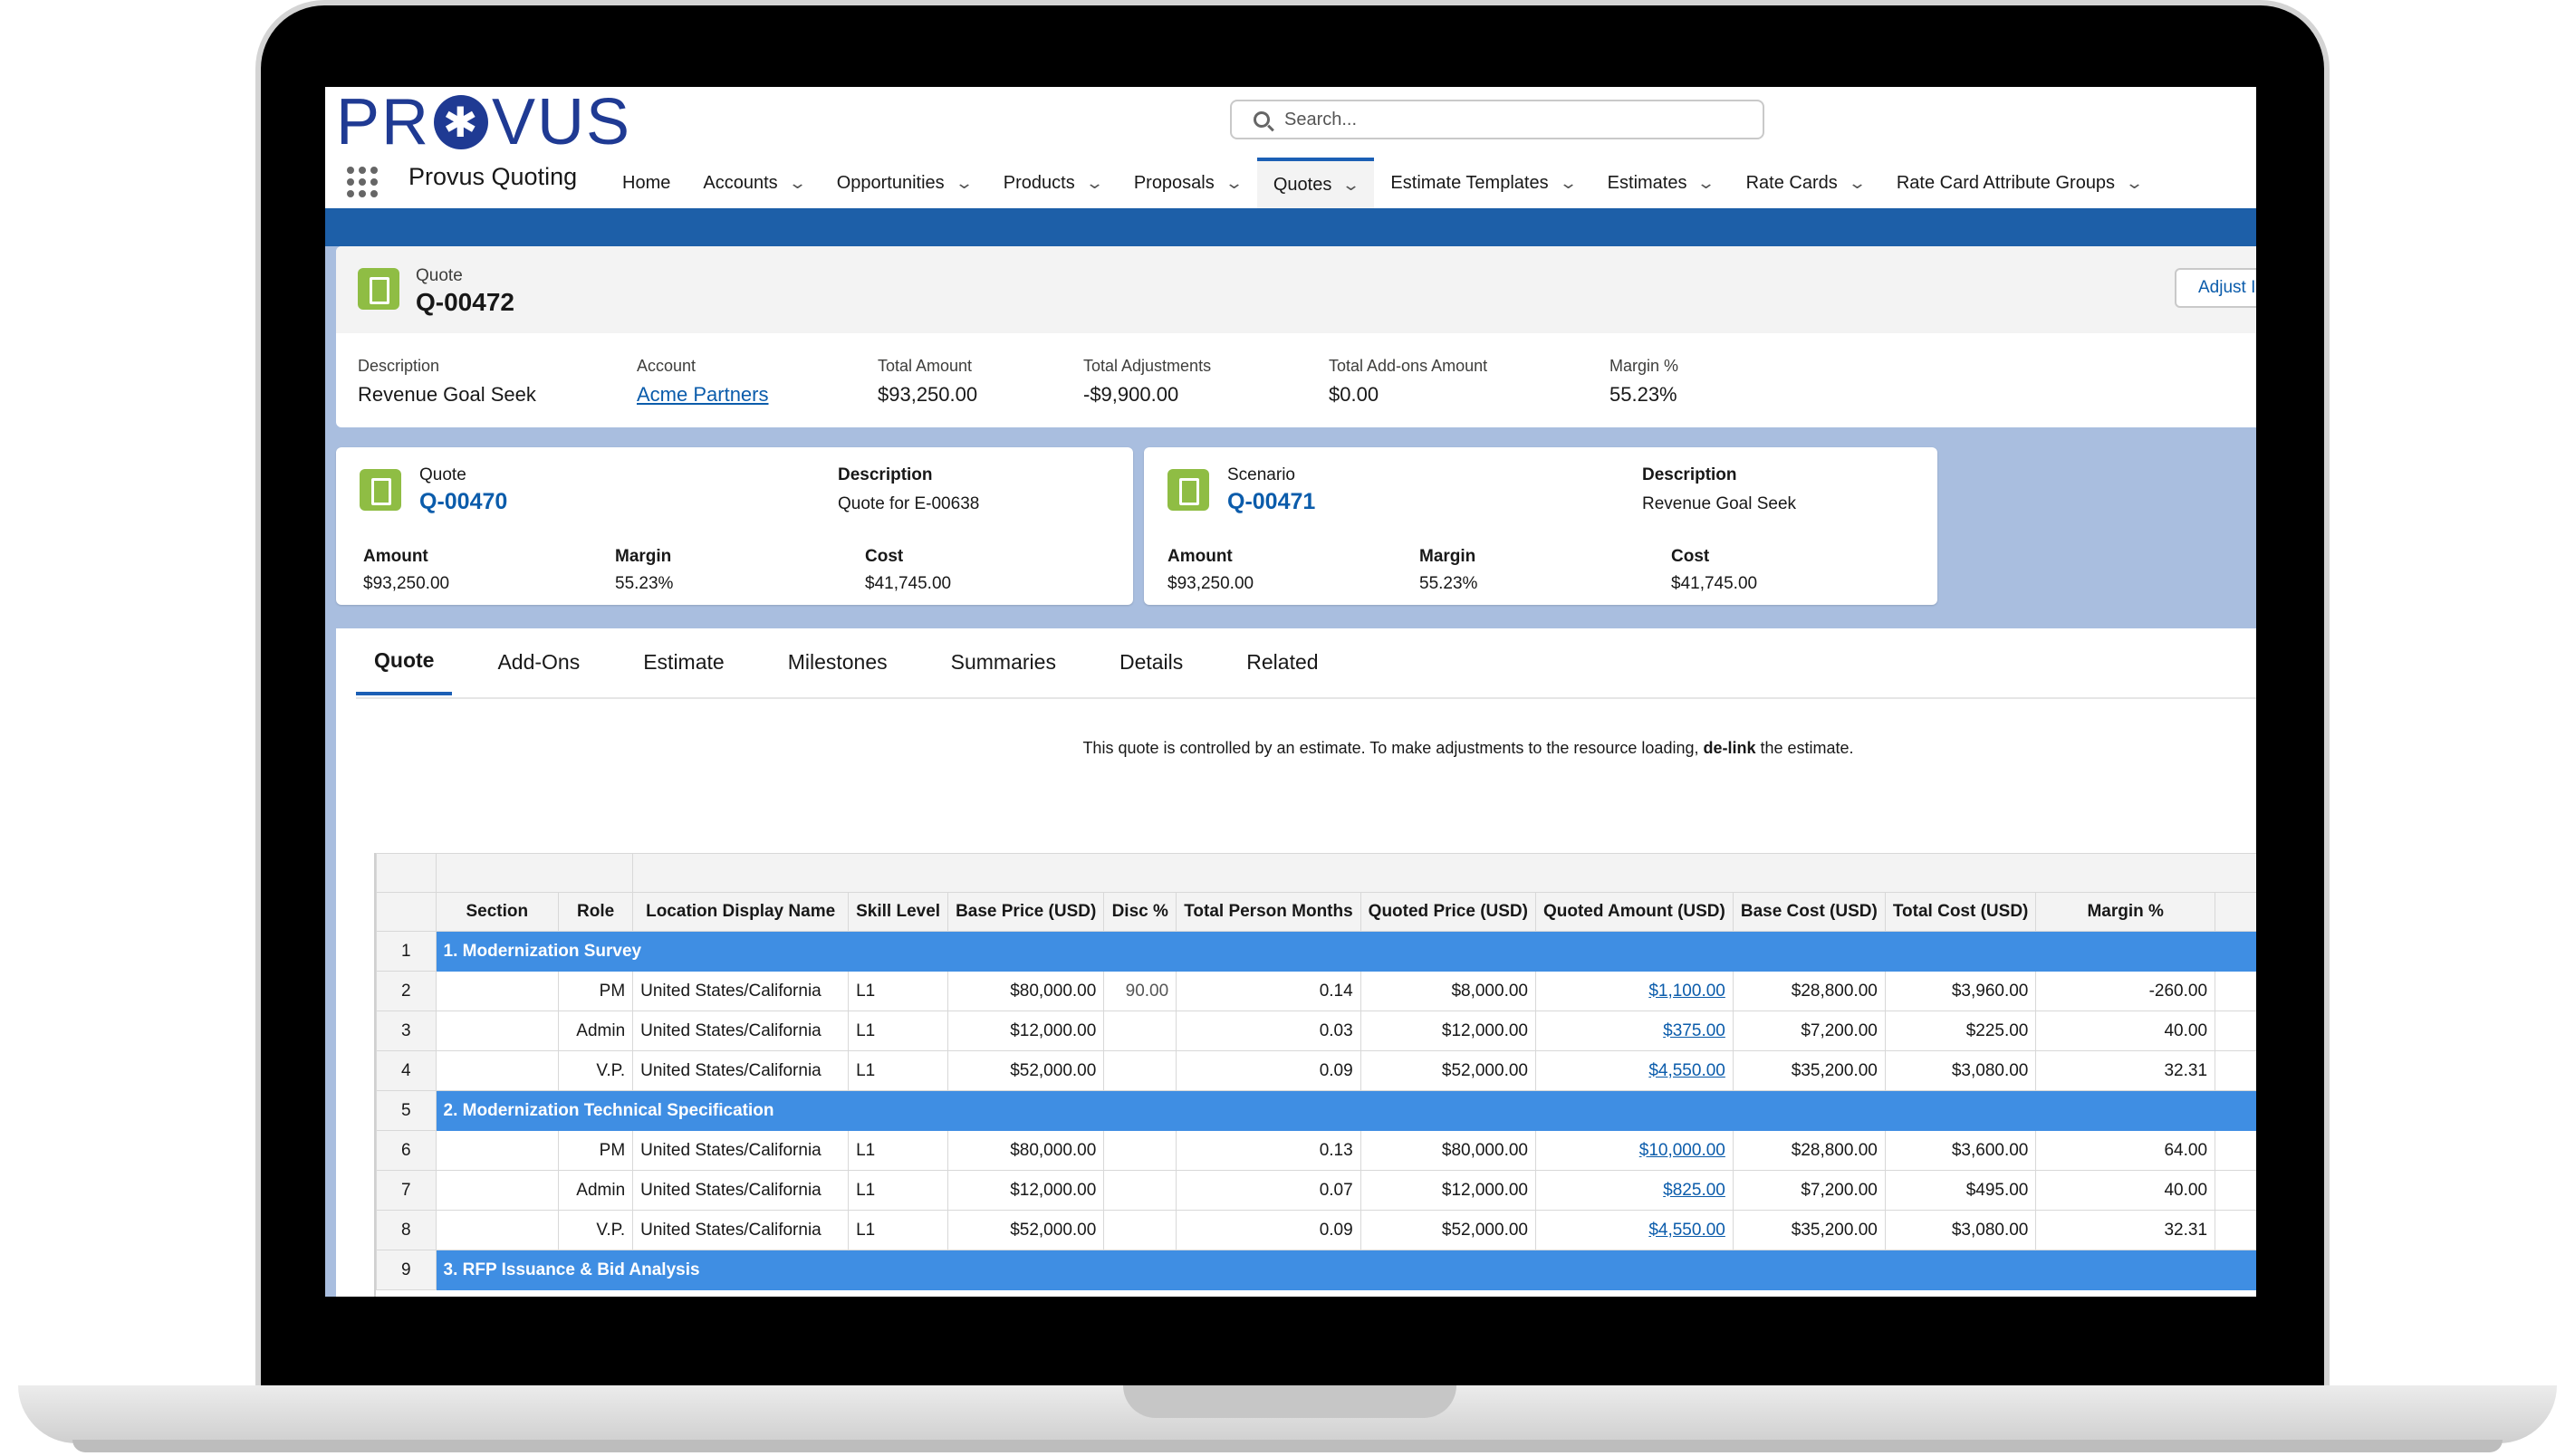 The image size is (2575, 1456). Describe the element at coordinates (404, 661) in the screenshot. I see `tab-quote: Quote` at that location.